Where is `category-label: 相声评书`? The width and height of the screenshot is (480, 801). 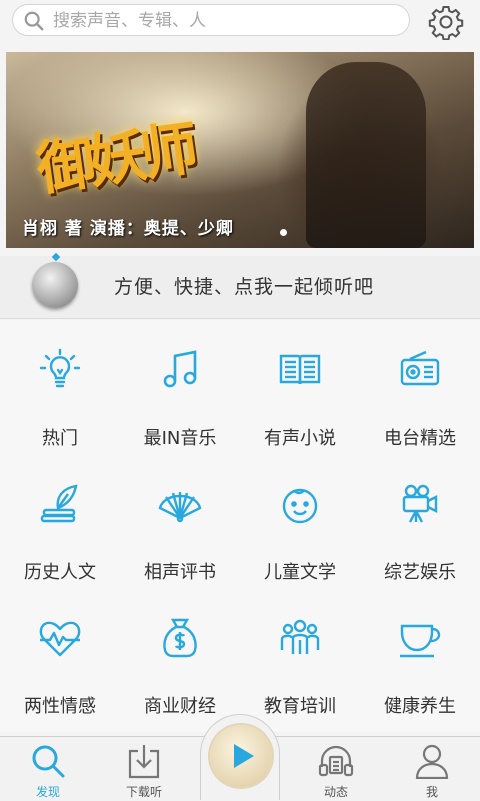 category-label: 相声评书 is located at coordinates (180, 572).